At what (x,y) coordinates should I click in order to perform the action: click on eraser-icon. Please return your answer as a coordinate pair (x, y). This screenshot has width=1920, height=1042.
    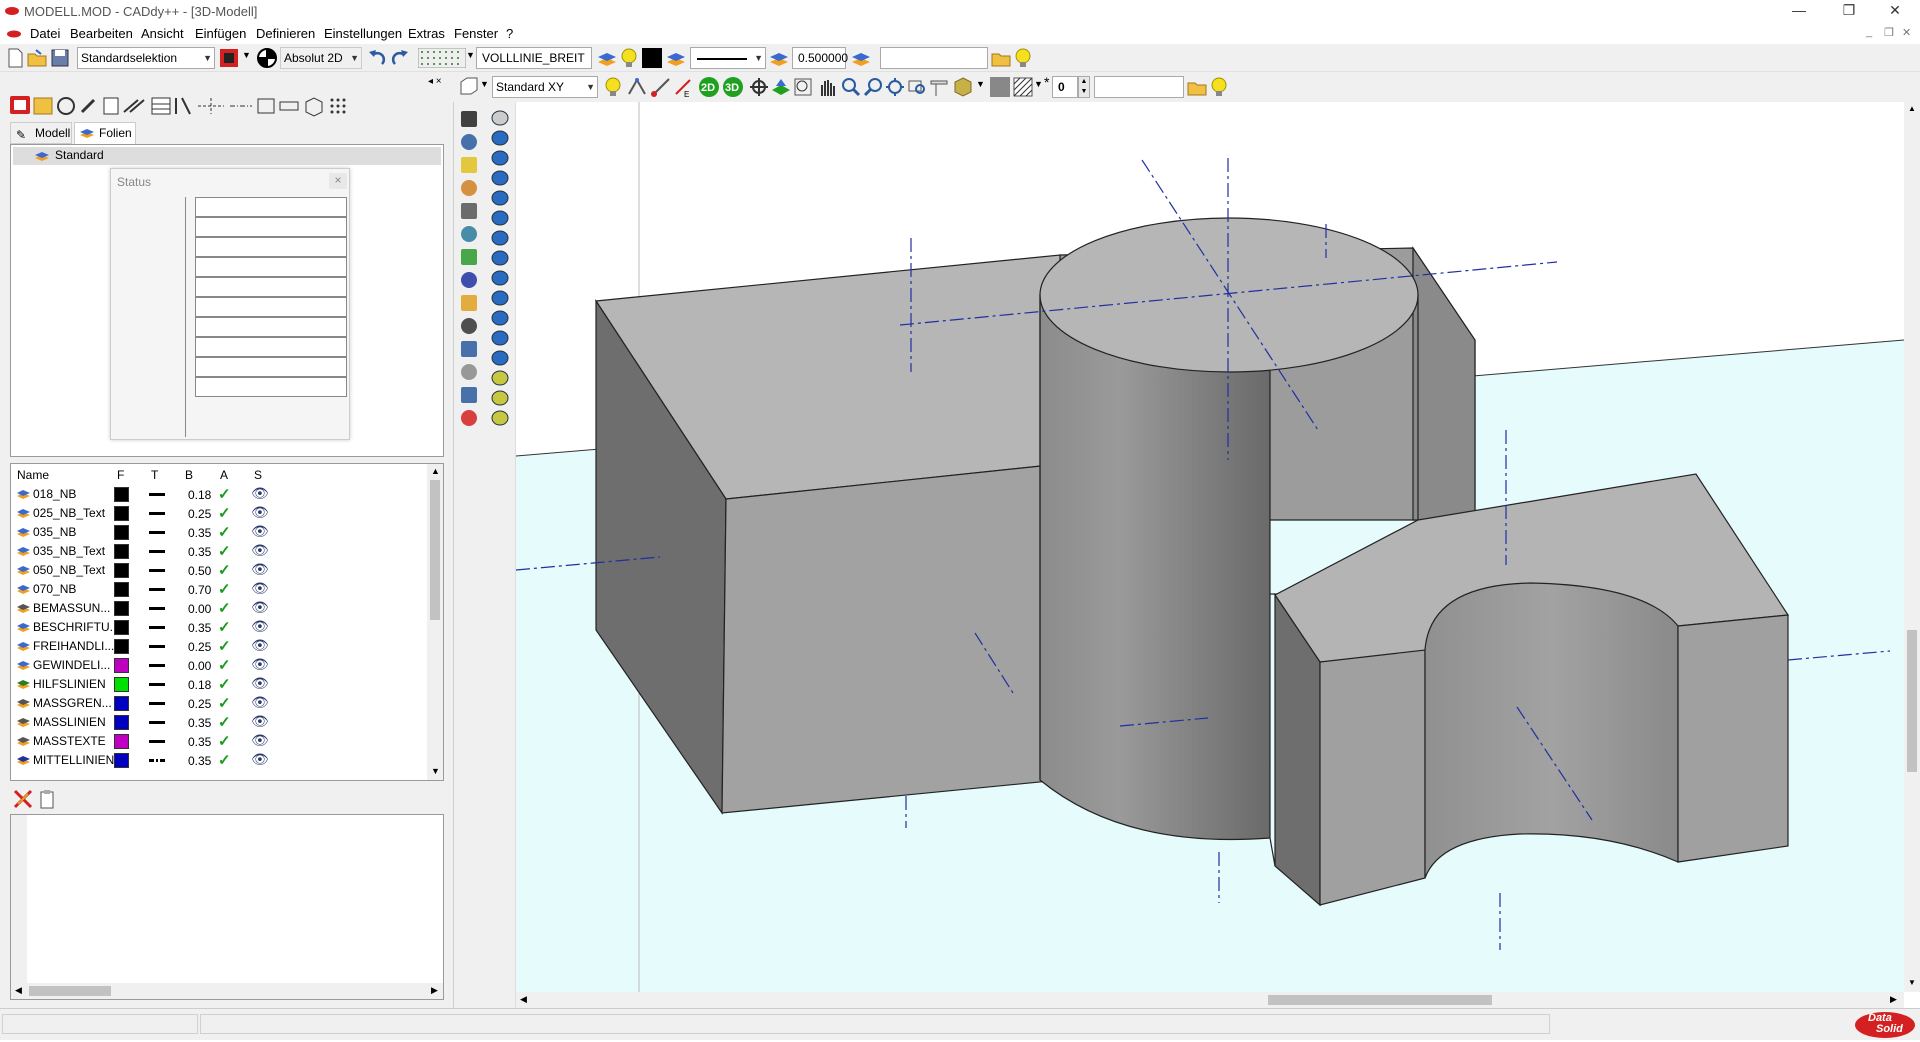
    Looking at the image, I should click on (469, 418).